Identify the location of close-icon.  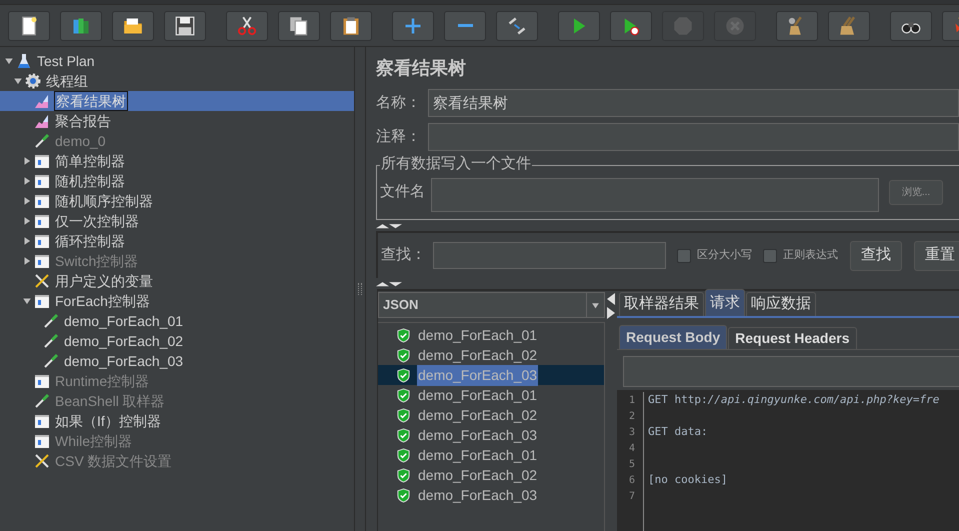
(735, 26).